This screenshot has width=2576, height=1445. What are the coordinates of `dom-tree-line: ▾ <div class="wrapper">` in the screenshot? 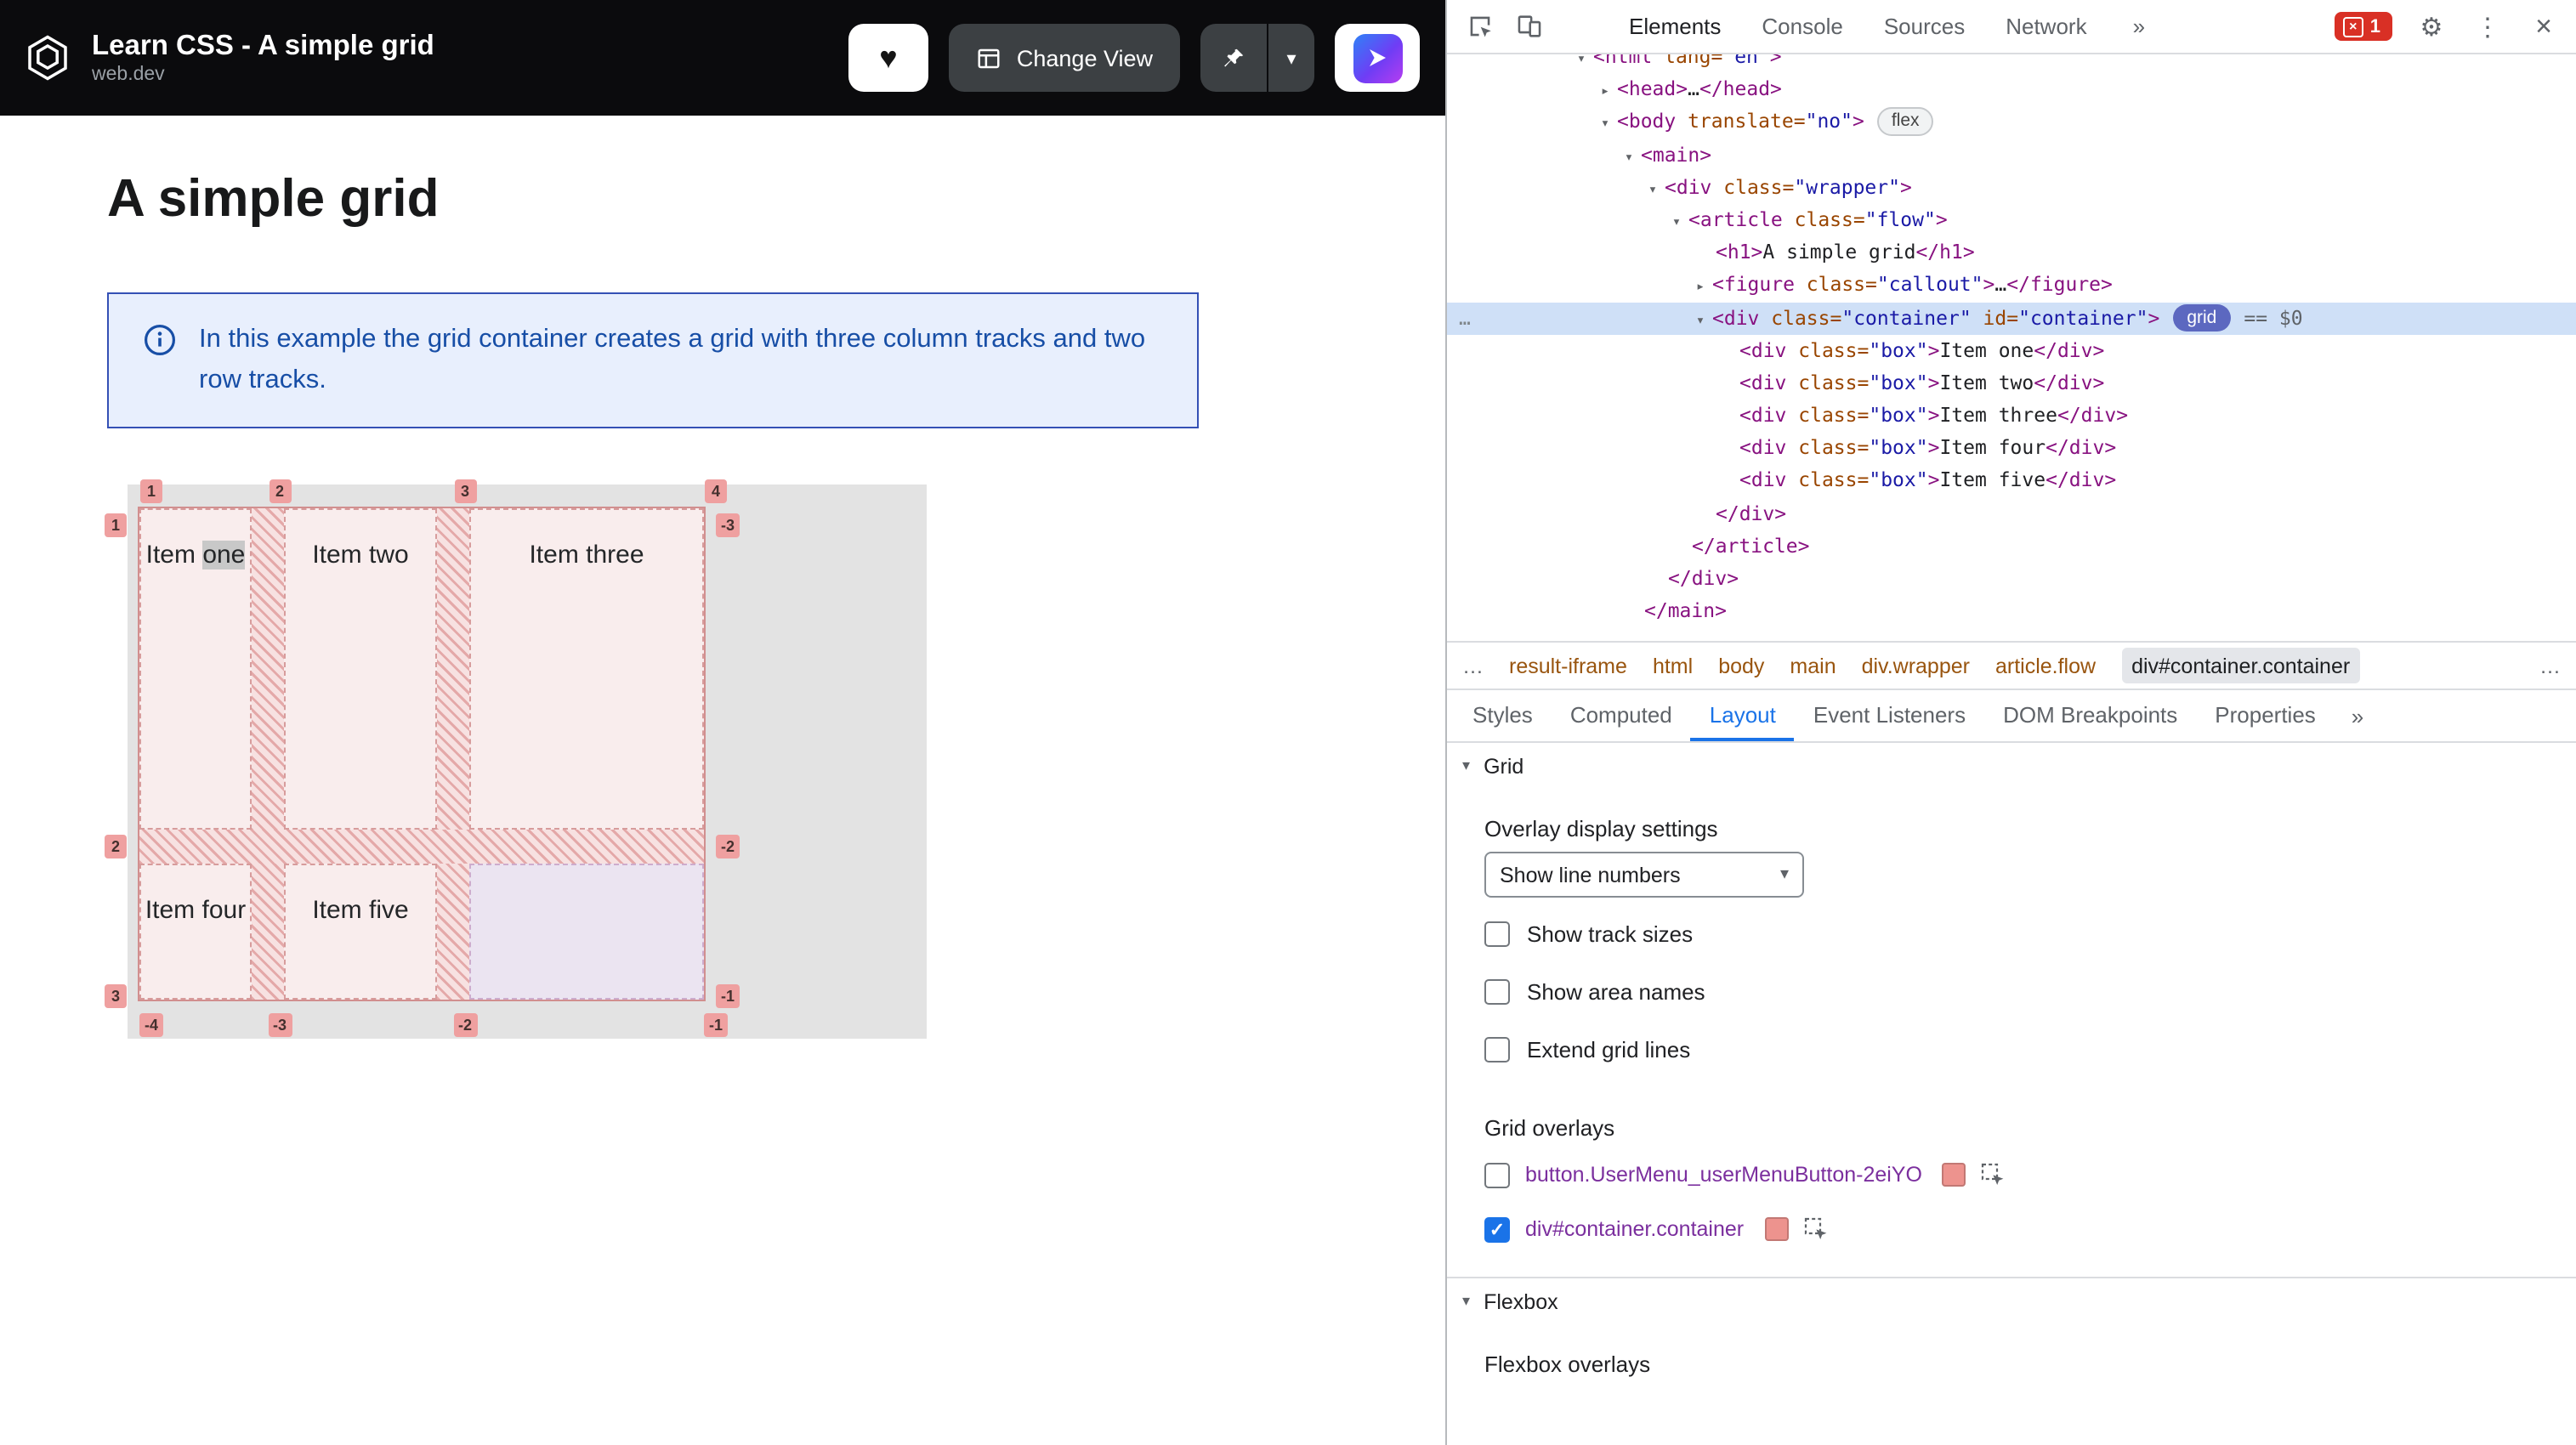 It's located at (2012, 188).